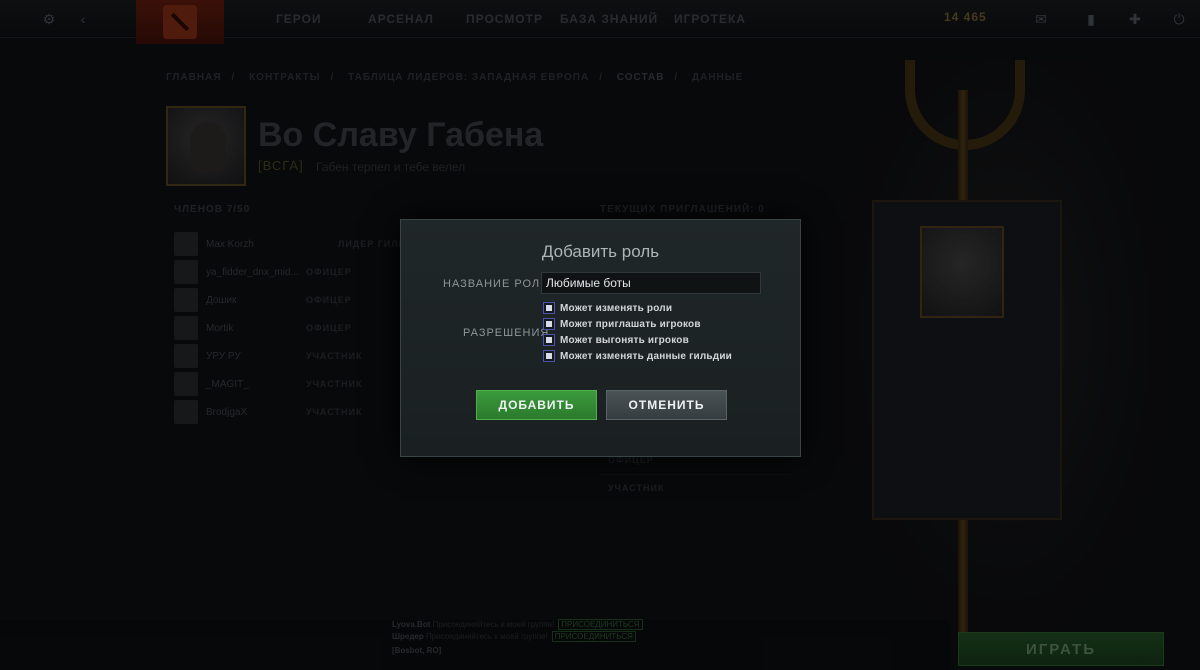 This screenshot has width=1200, height=670. What do you see at coordinates (549, 340) in the screenshot?
I see `checkbox-kick-players` at bounding box center [549, 340].